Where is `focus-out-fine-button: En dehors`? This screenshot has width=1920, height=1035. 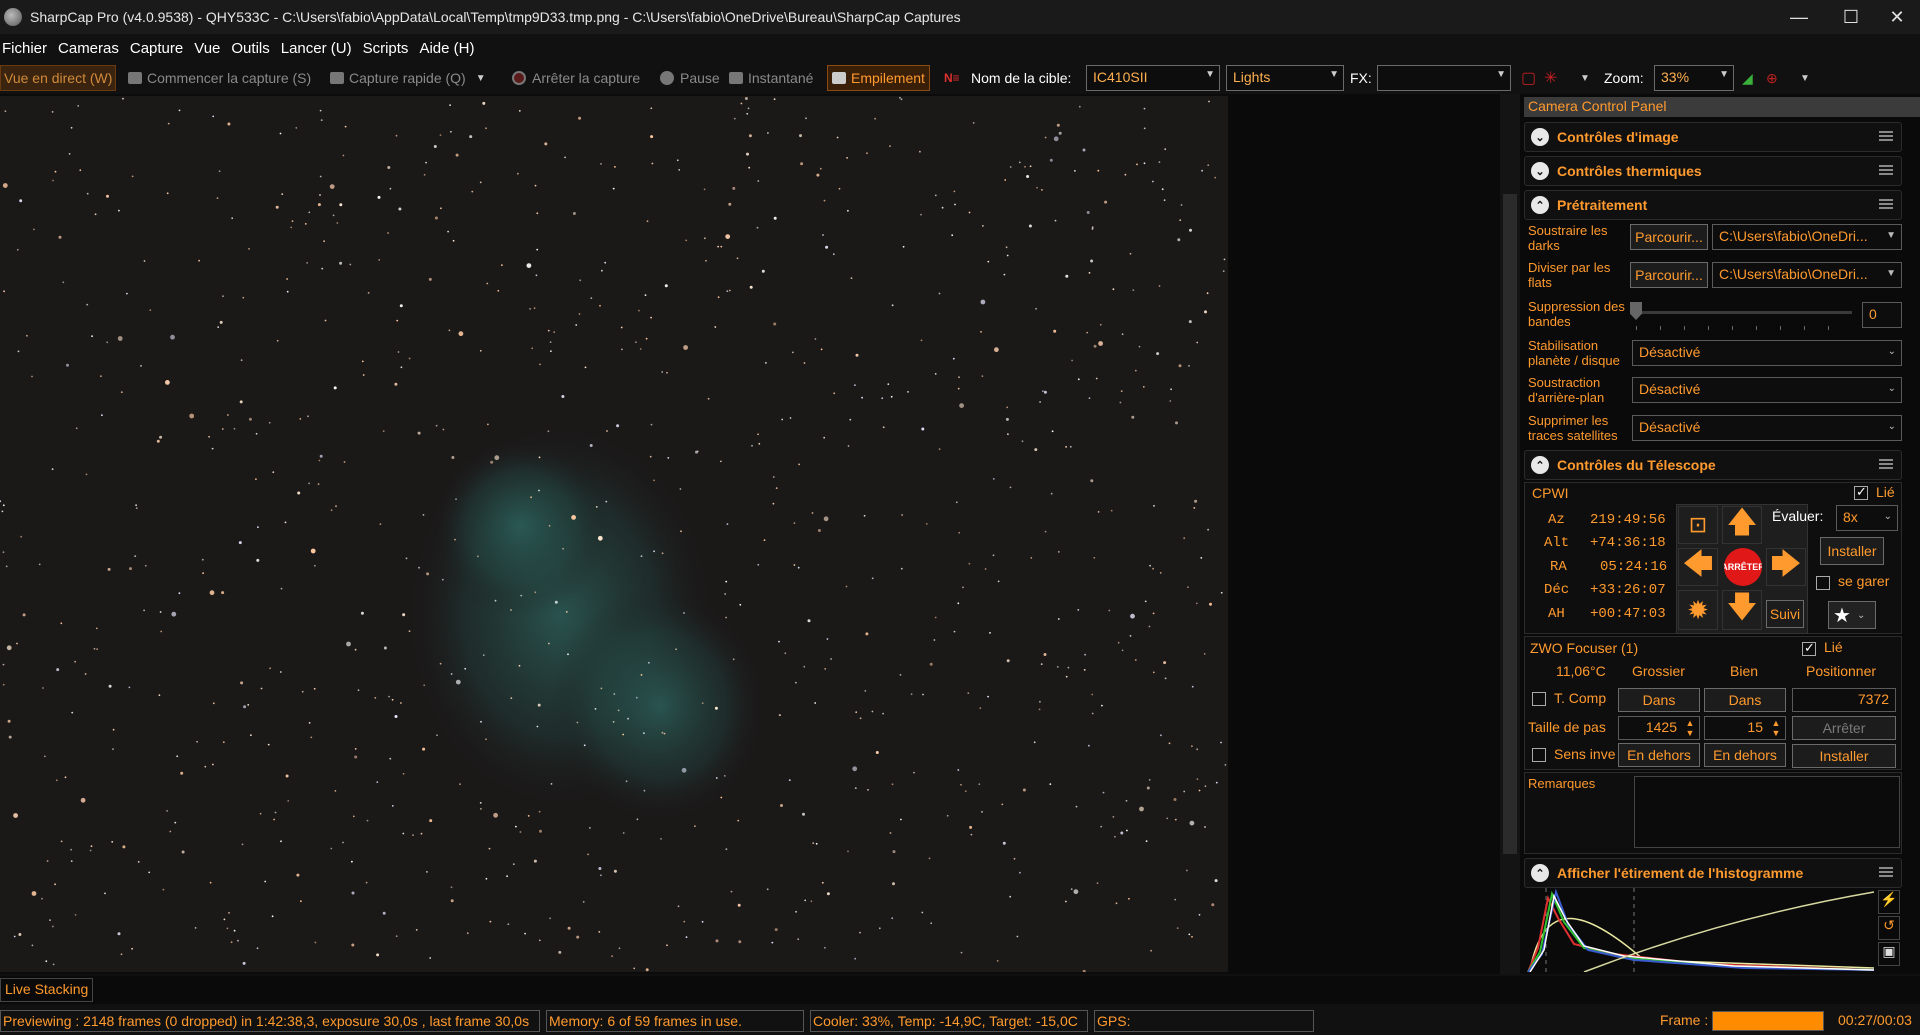 focus-out-fine-button: En dehors is located at coordinates (1745, 755).